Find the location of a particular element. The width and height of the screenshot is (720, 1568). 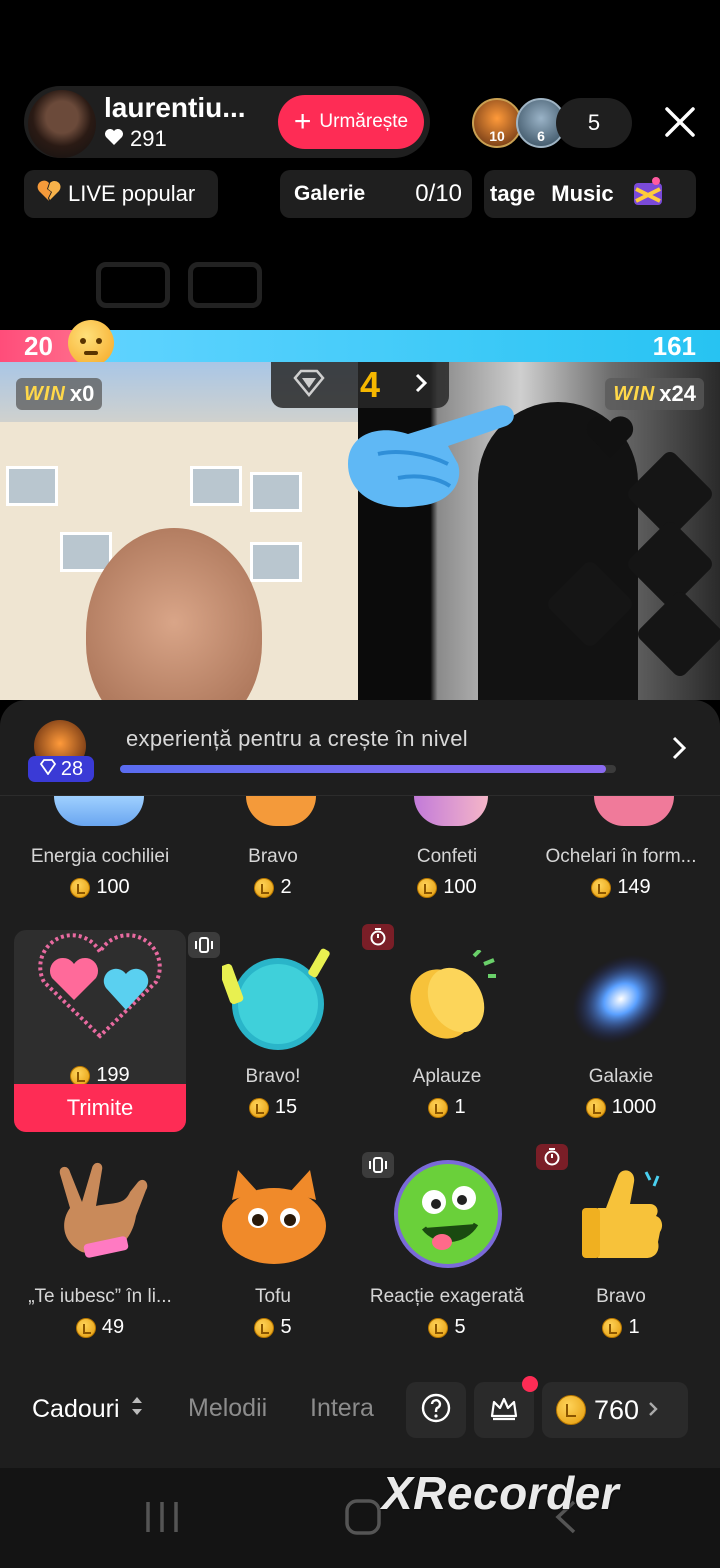

sweat-face-icon is located at coordinates (91, 343).